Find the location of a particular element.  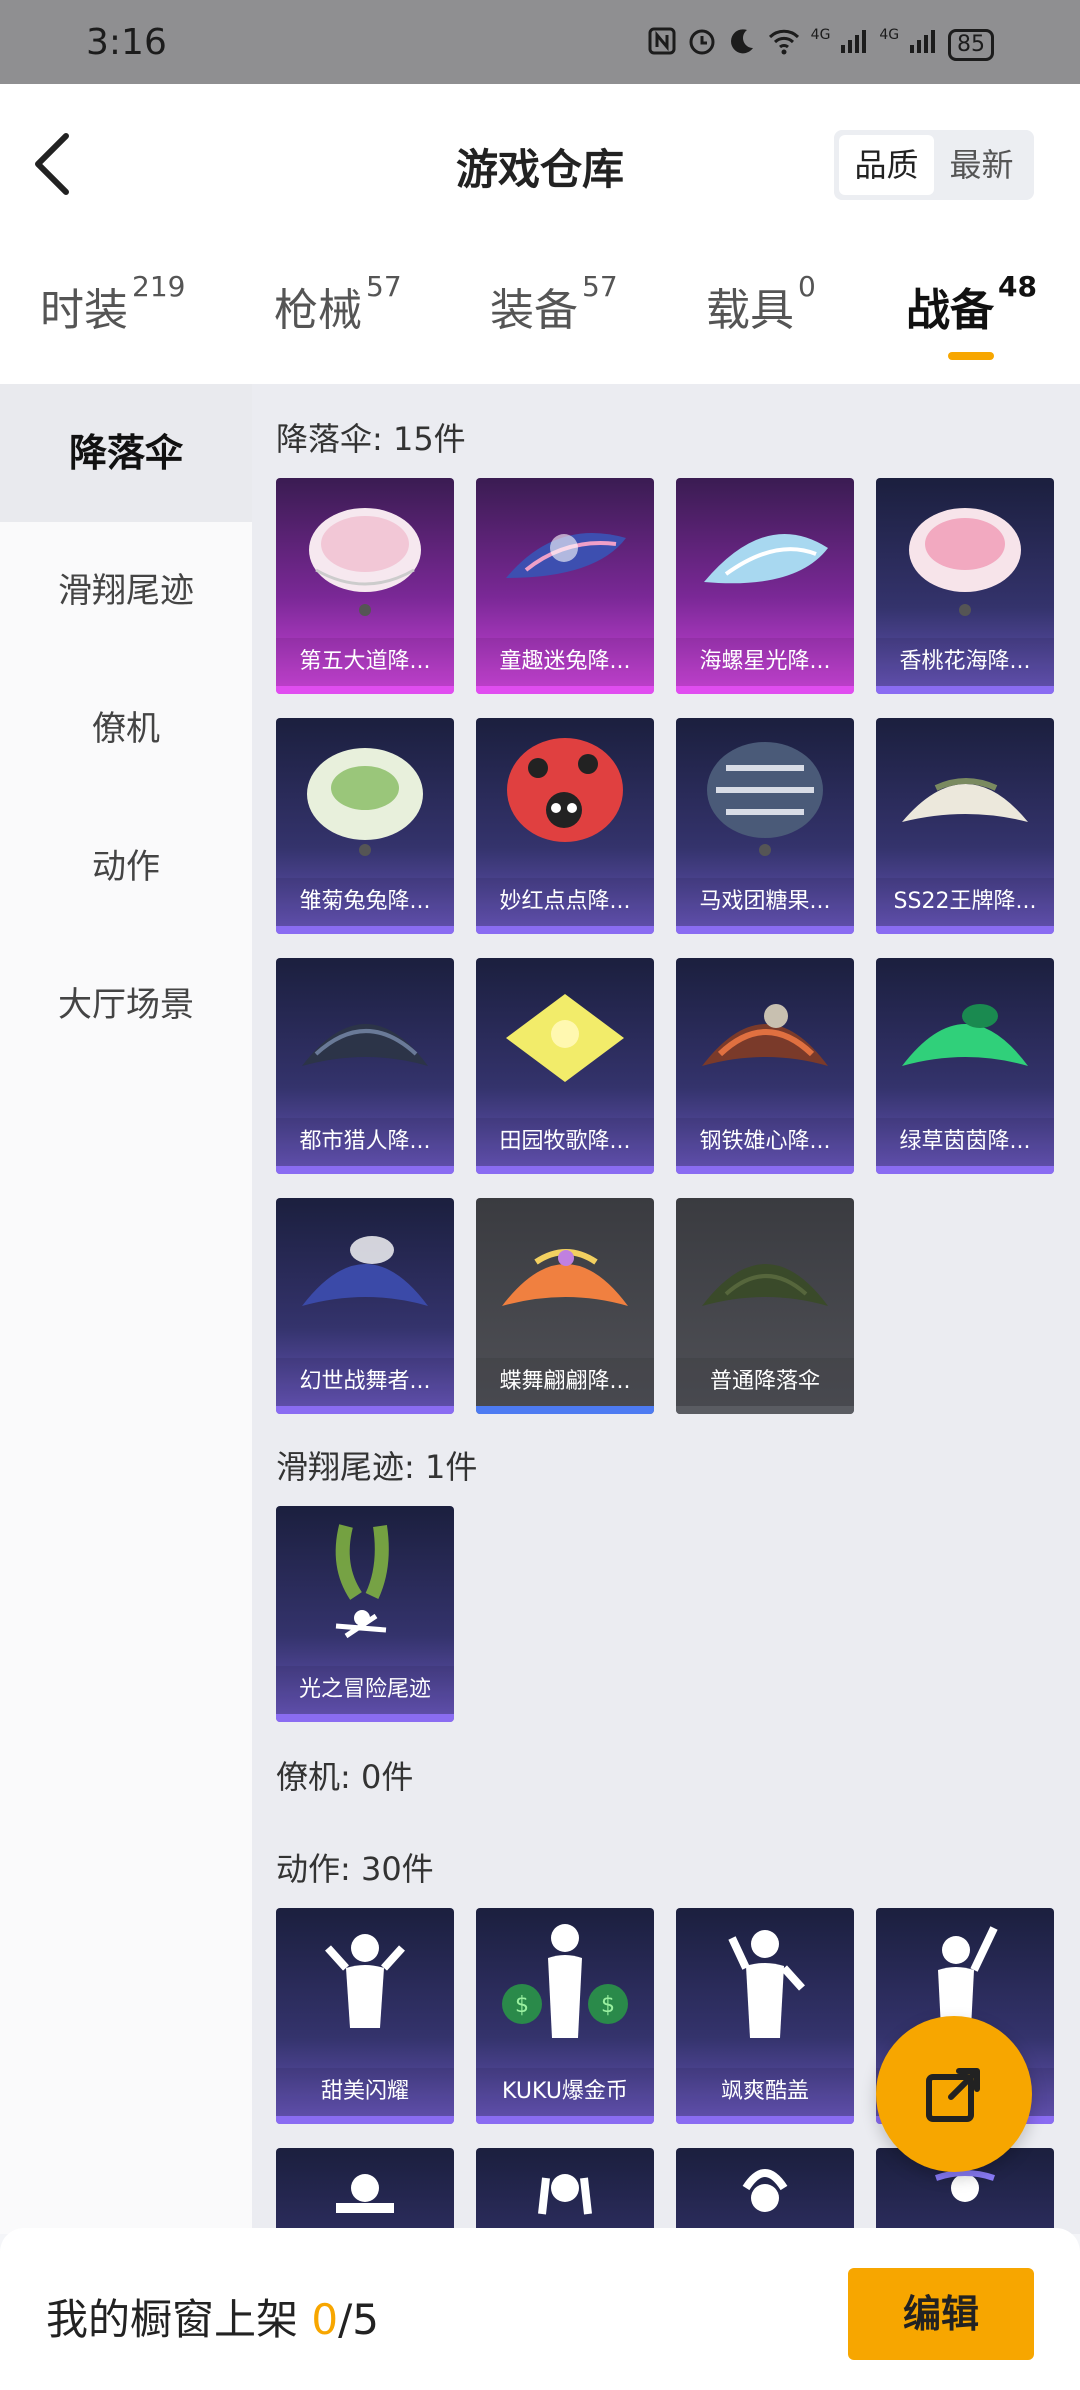

sidebar-item-parachute: 降落伞 is located at coordinates (126, 453).